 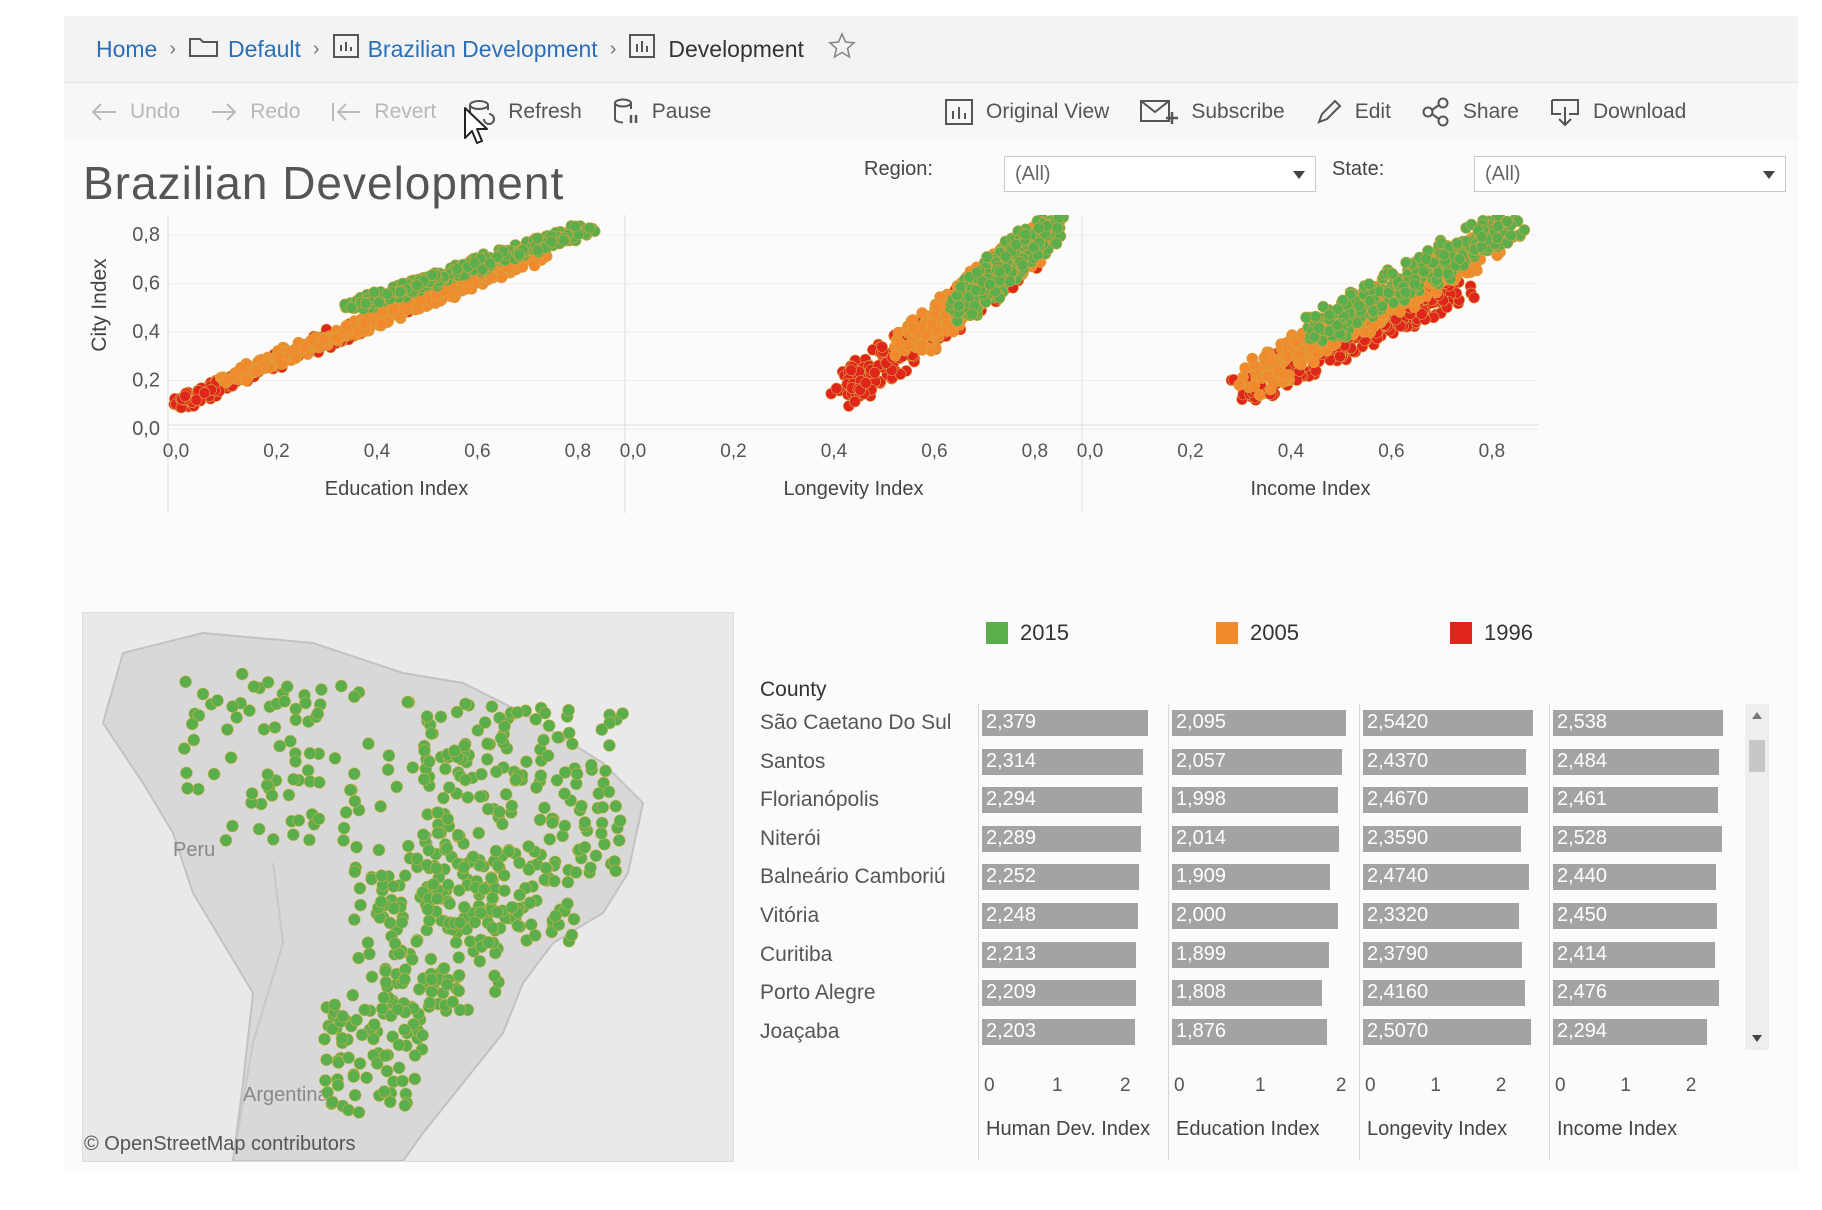 What do you see at coordinates (1634, 877) in the screenshot?
I see `bar-income-index: 2,440` at bounding box center [1634, 877].